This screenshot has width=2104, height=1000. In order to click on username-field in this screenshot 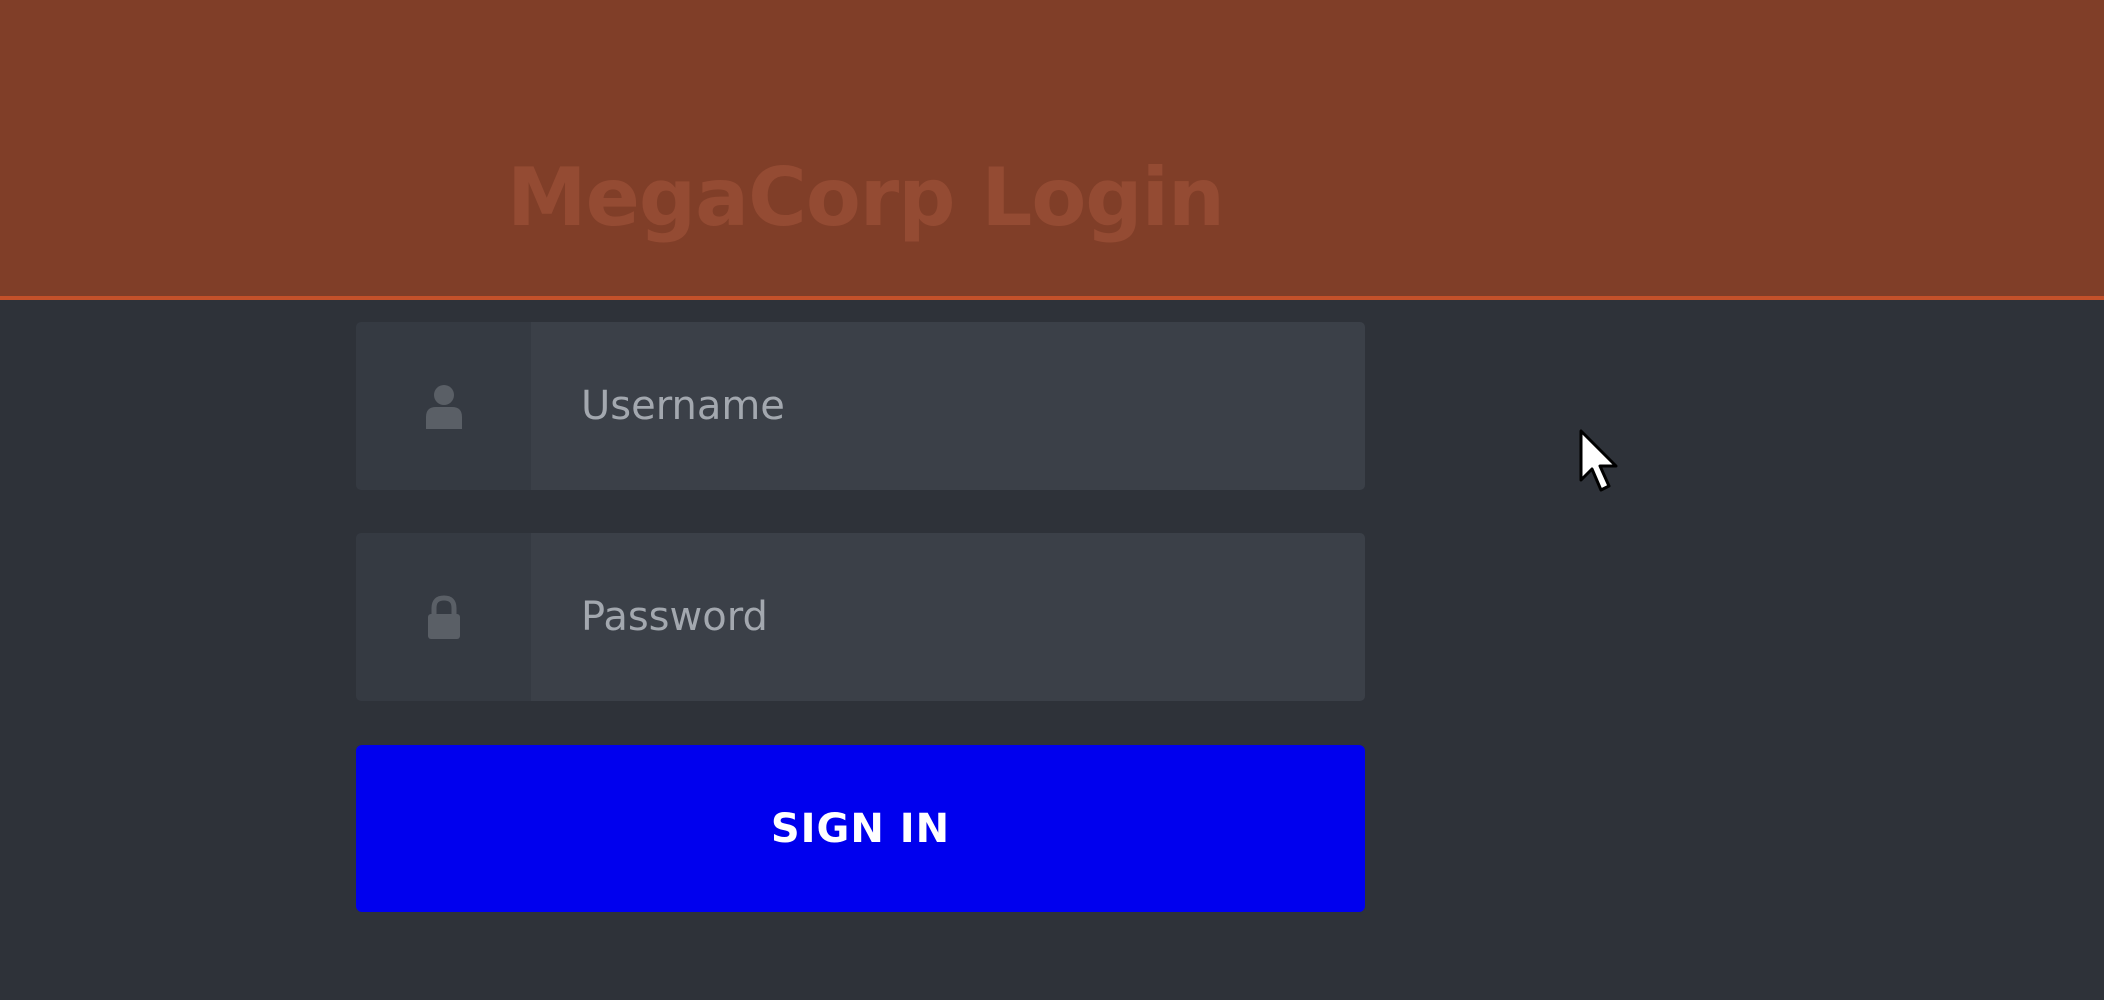, I will do `click(860, 406)`.